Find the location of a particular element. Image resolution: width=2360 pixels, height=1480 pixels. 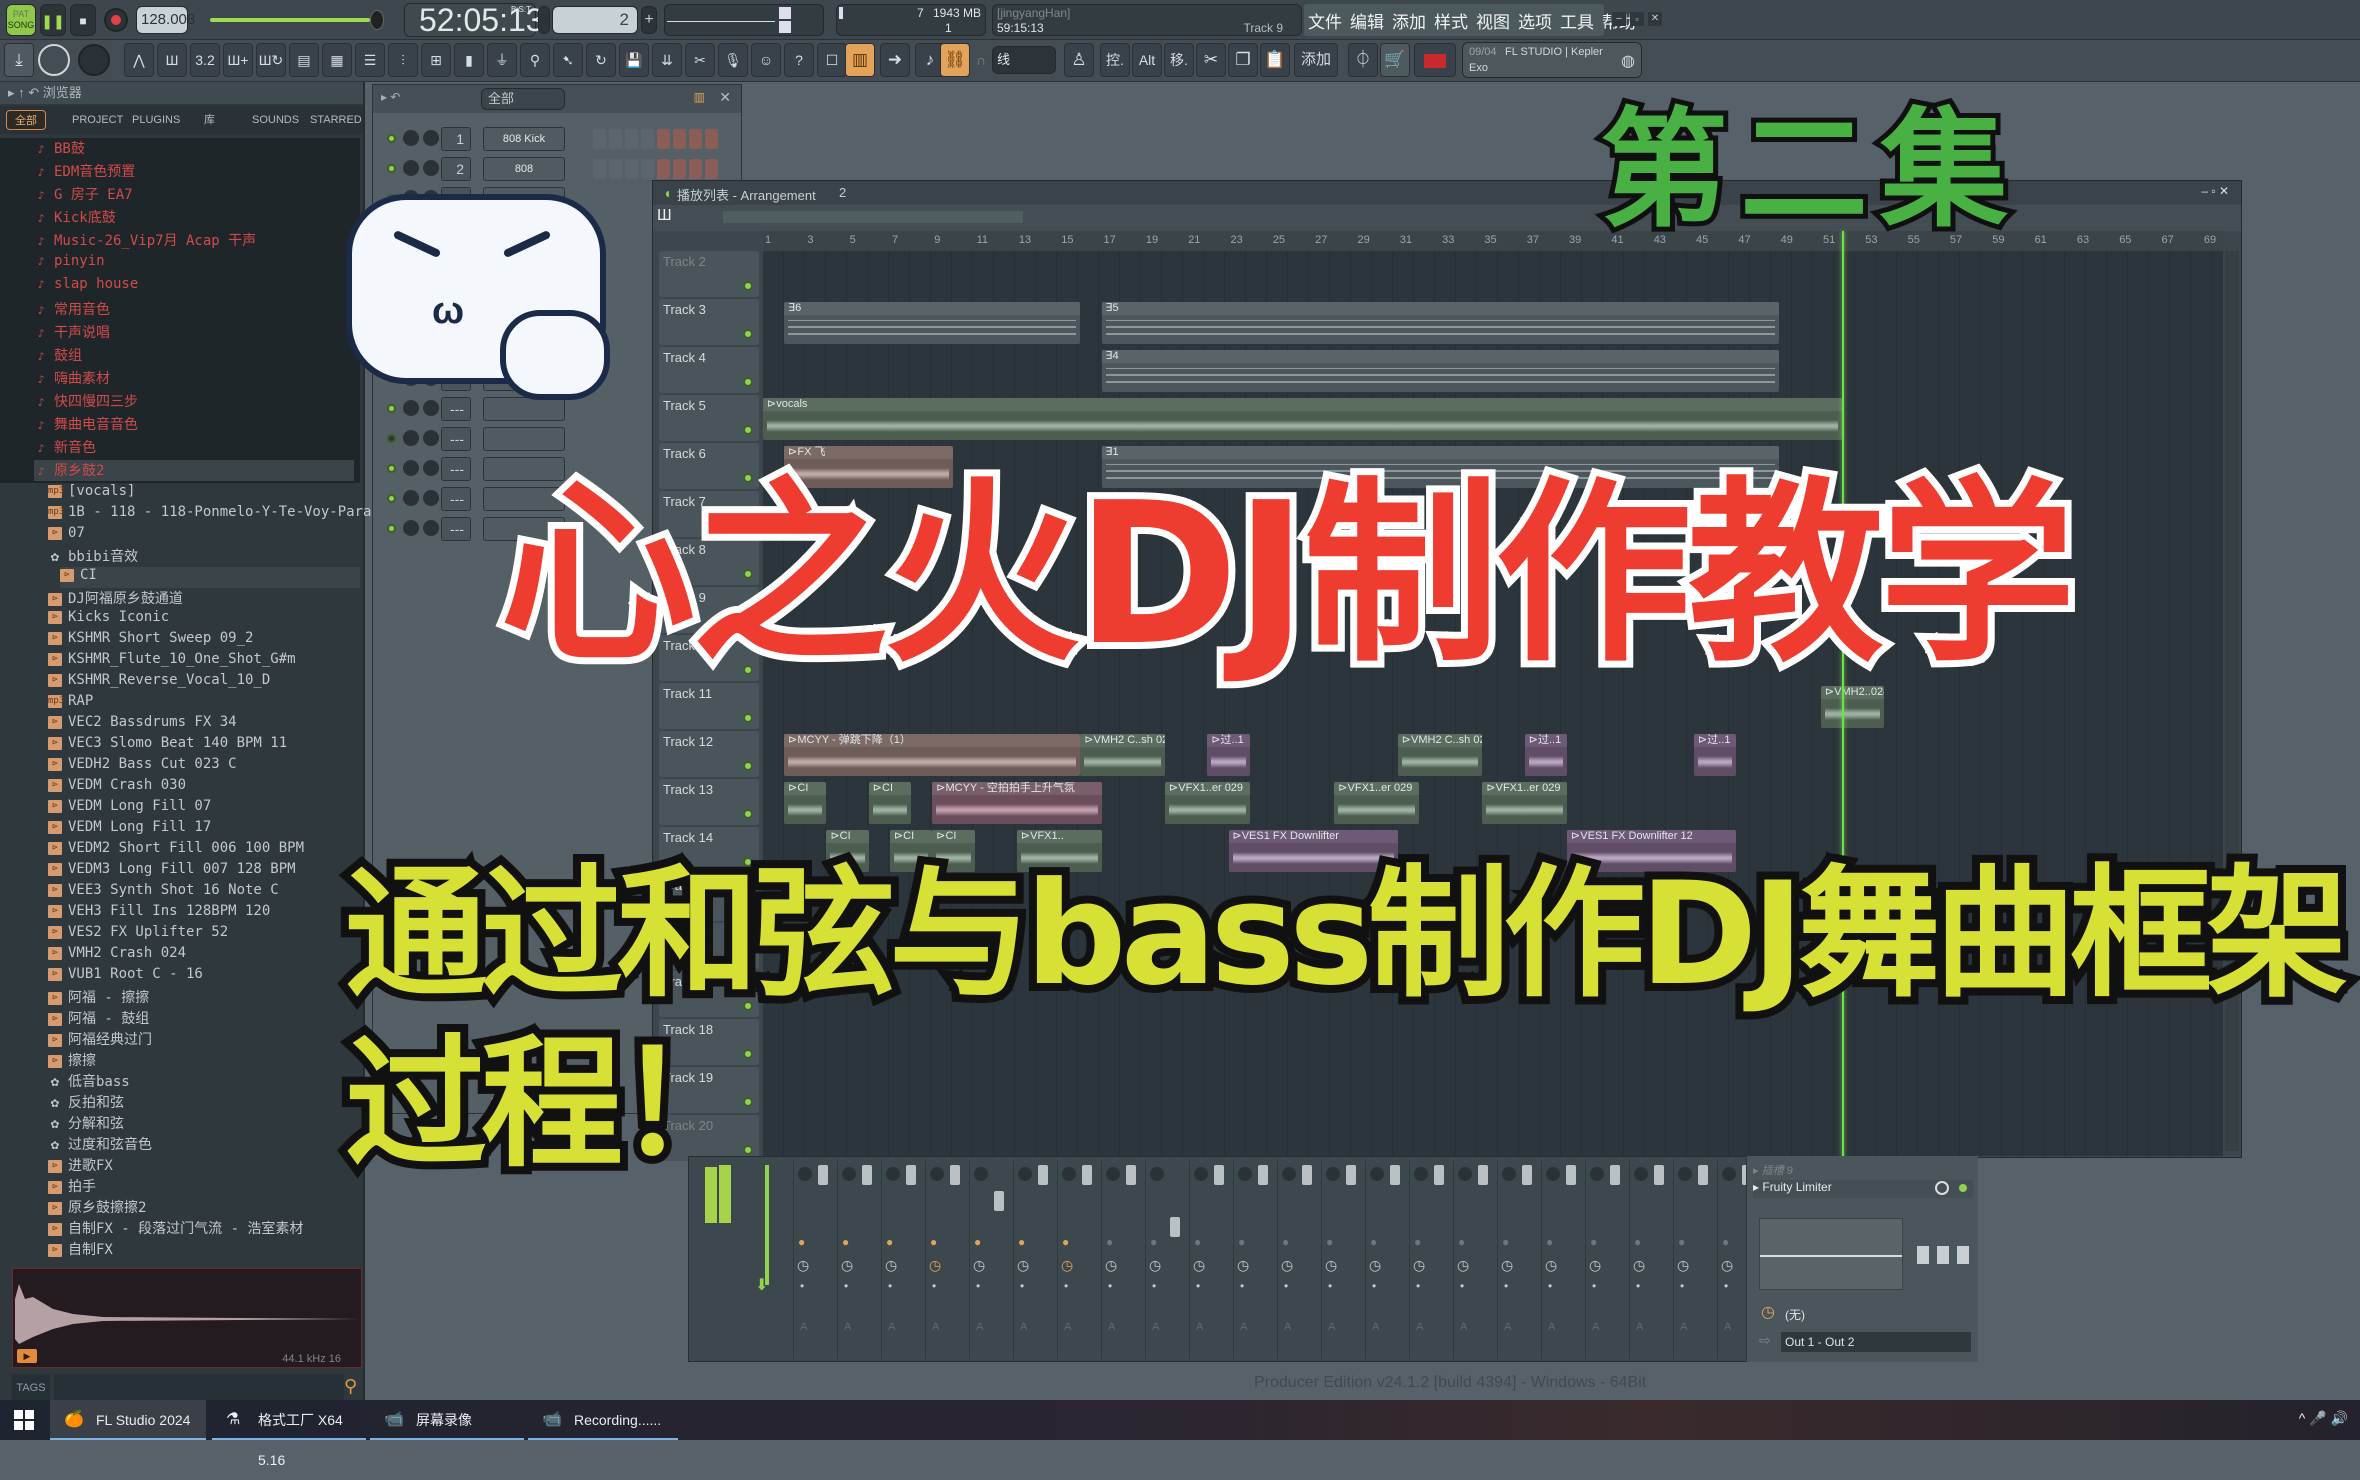

master-volume-slider is located at coordinates (290, 20).